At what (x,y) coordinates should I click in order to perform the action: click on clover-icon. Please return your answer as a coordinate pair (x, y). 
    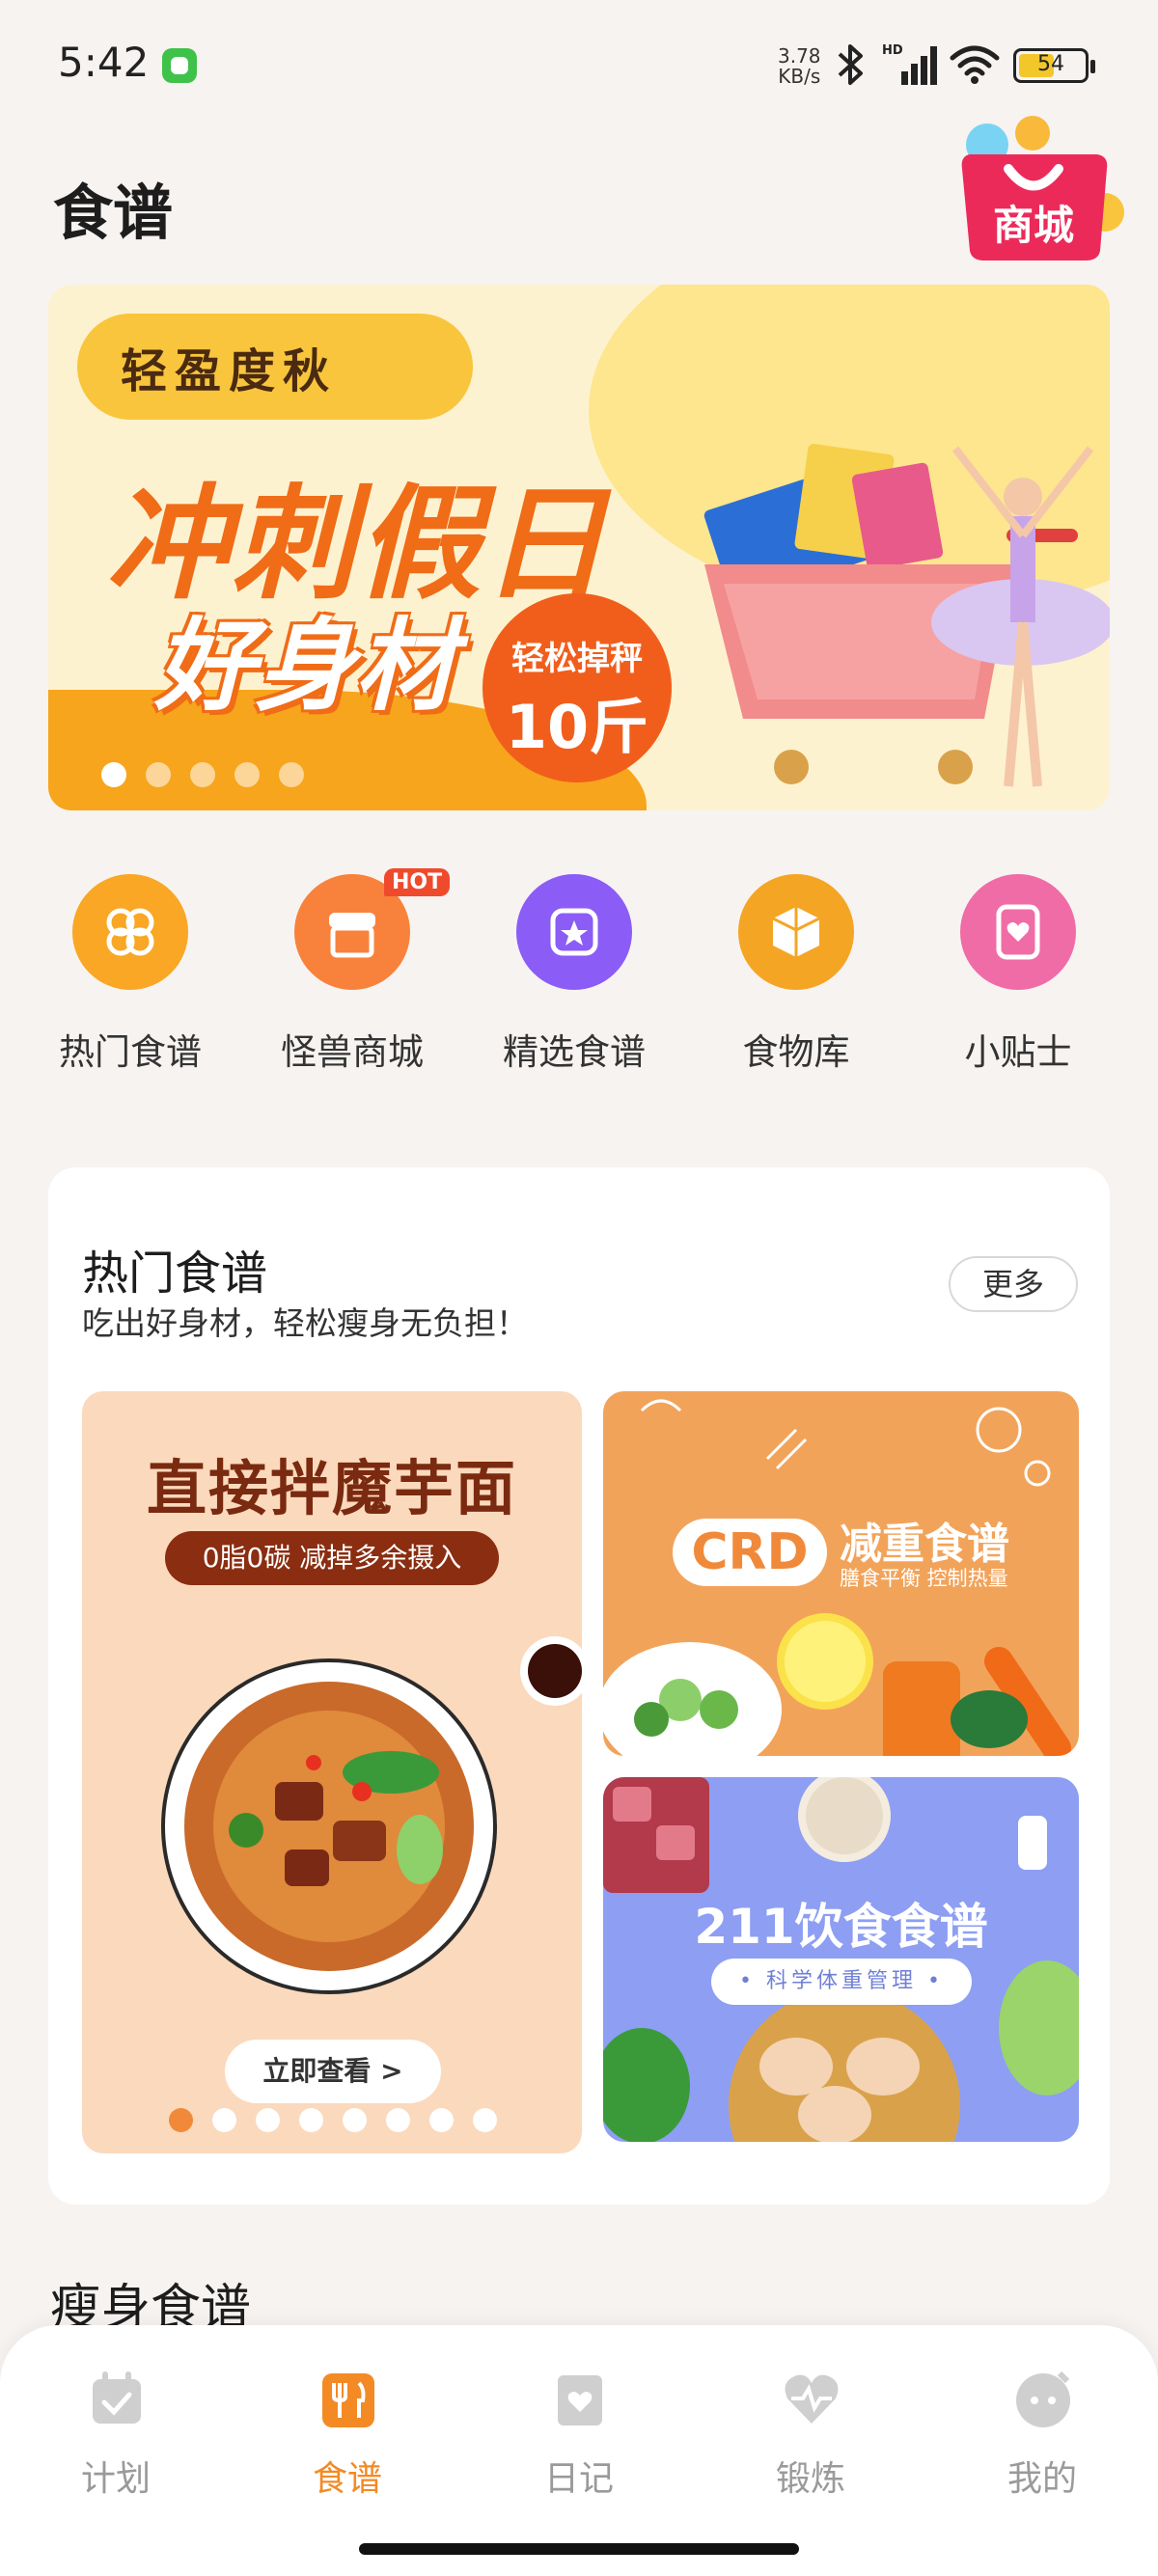
    Looking at the image, I should click on (130, 932).